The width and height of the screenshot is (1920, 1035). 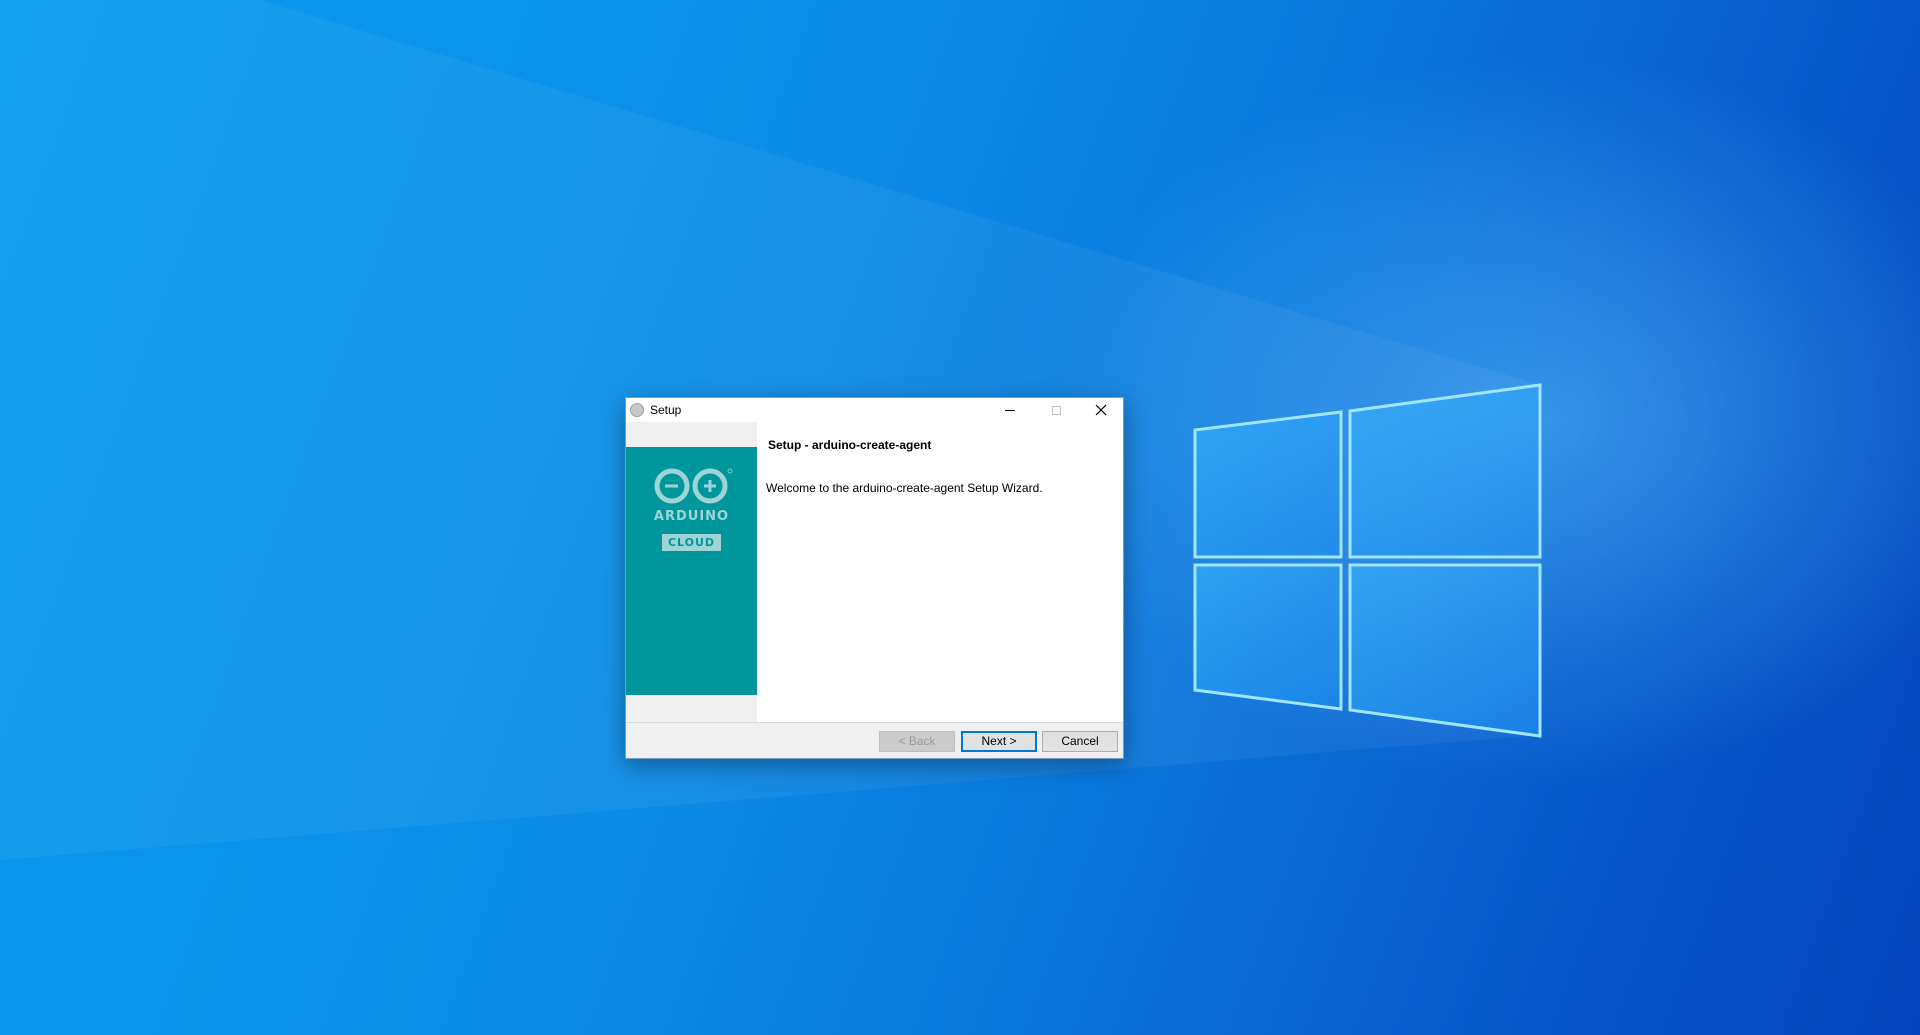 What do you see at coordinates (693, 486) in the screenshot?
I see `infinity-icon` at bounding box center [693, 486].